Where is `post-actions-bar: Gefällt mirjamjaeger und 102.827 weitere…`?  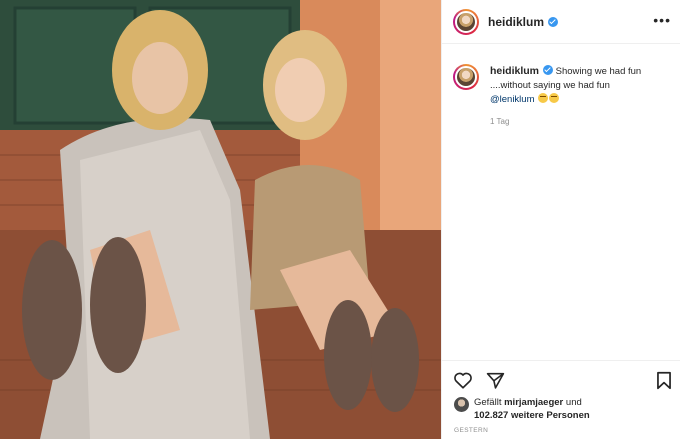 post-actions-bar: Gefällt mirjamjaeger und 102.827 weitere… is located at coordinates (561, 399).